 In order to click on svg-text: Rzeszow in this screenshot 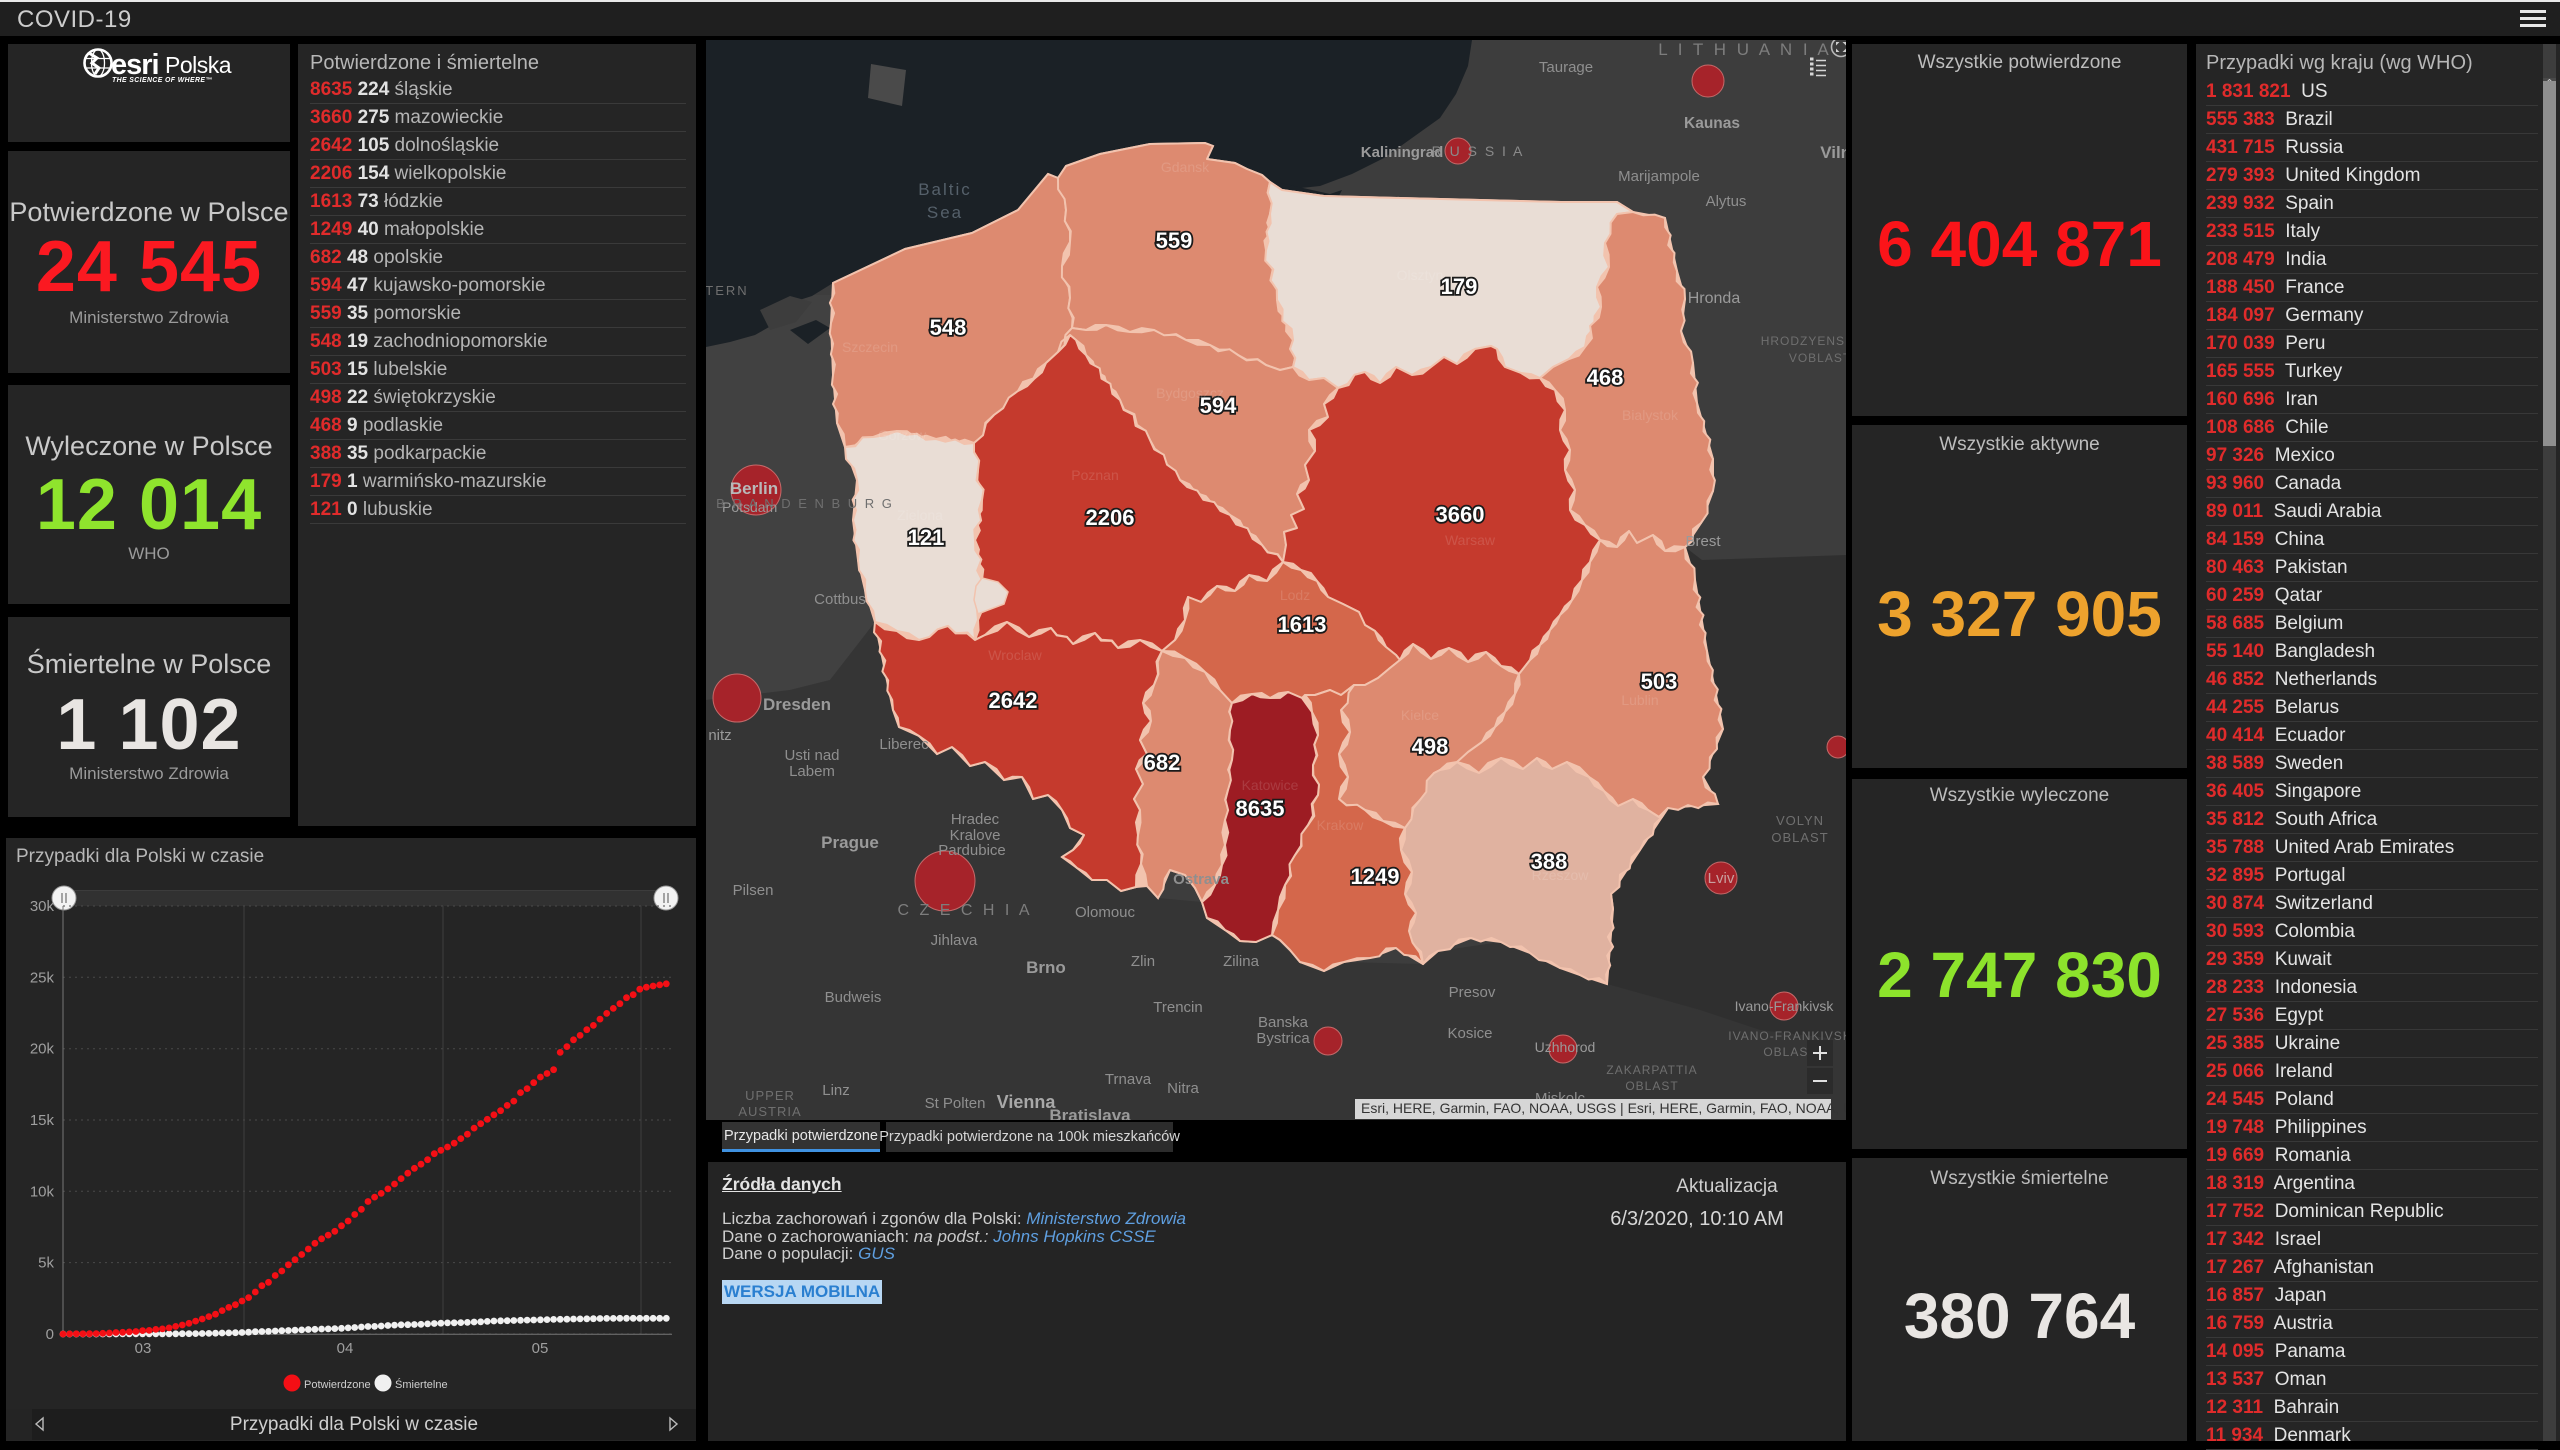, I will do `click(1561, 875)`.